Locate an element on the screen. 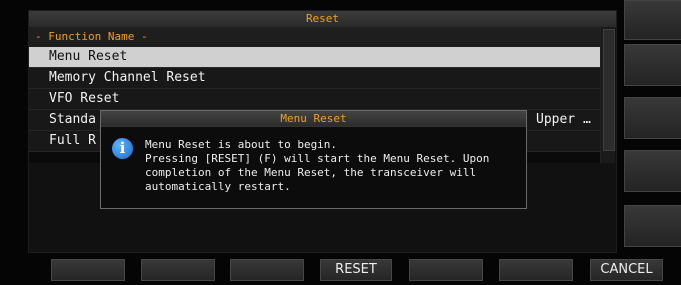 This screenshot has width=681, height=285. list-item-label: Memory Channel Reset is located at coordinates (127, 77).